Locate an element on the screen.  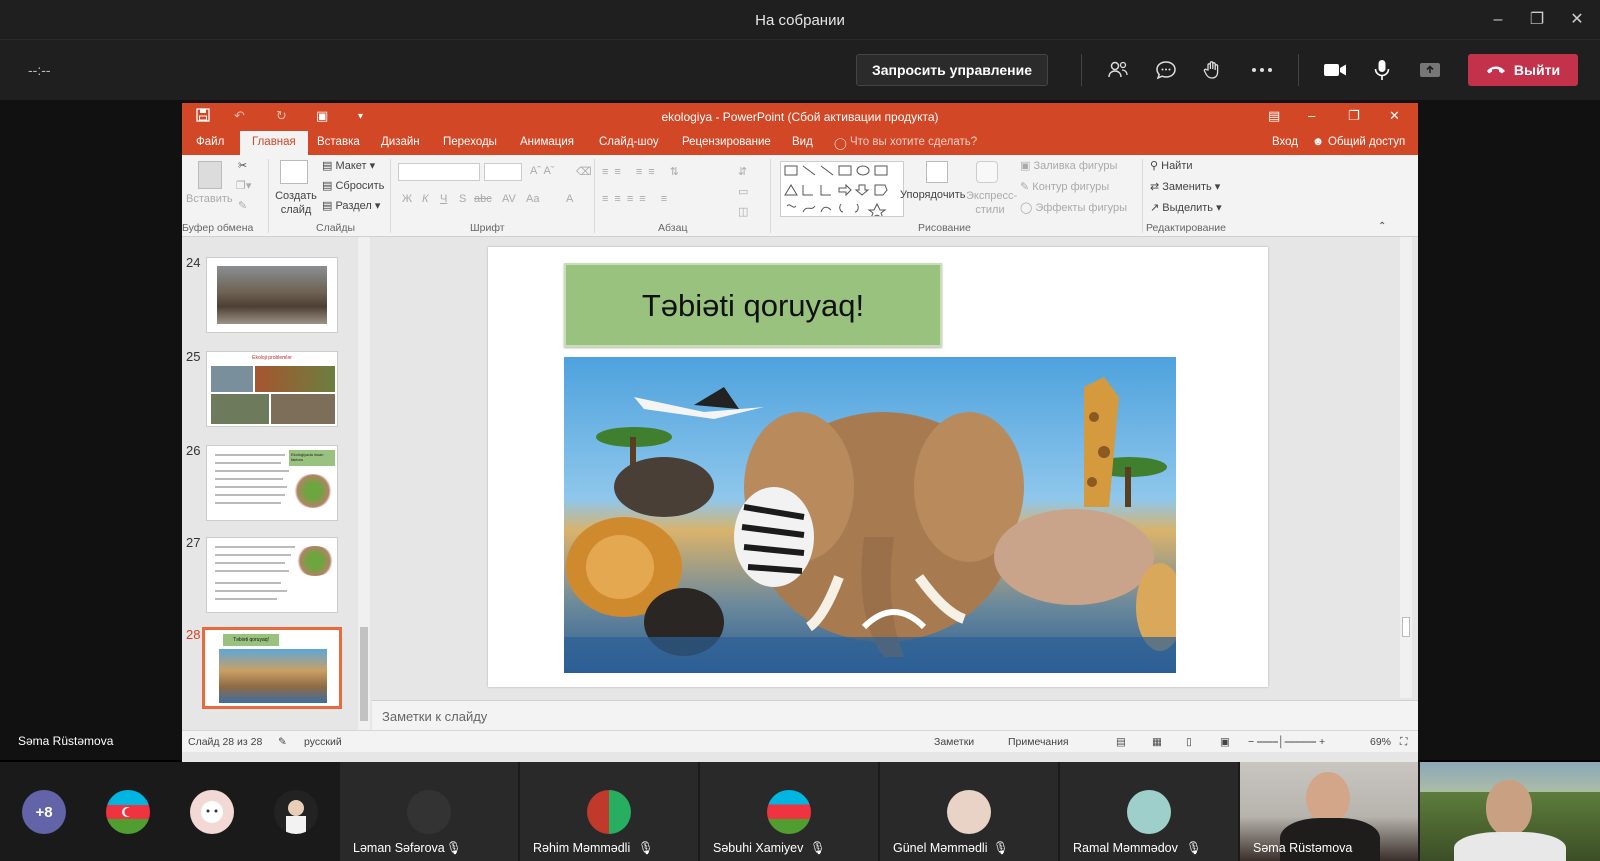
bullets-icon: ≡≡ ≡≡ ⇅ is located at coordinates (643, 171).